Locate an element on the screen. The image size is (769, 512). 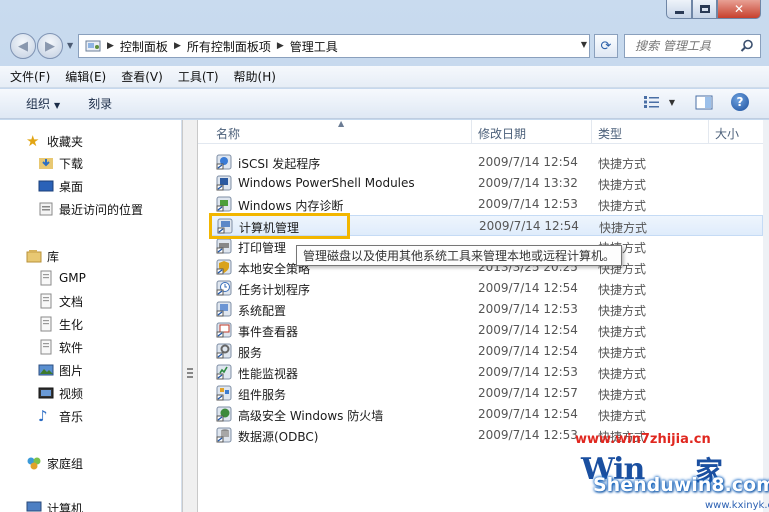
preview-pane-icon is located at coordinates (704, 102).